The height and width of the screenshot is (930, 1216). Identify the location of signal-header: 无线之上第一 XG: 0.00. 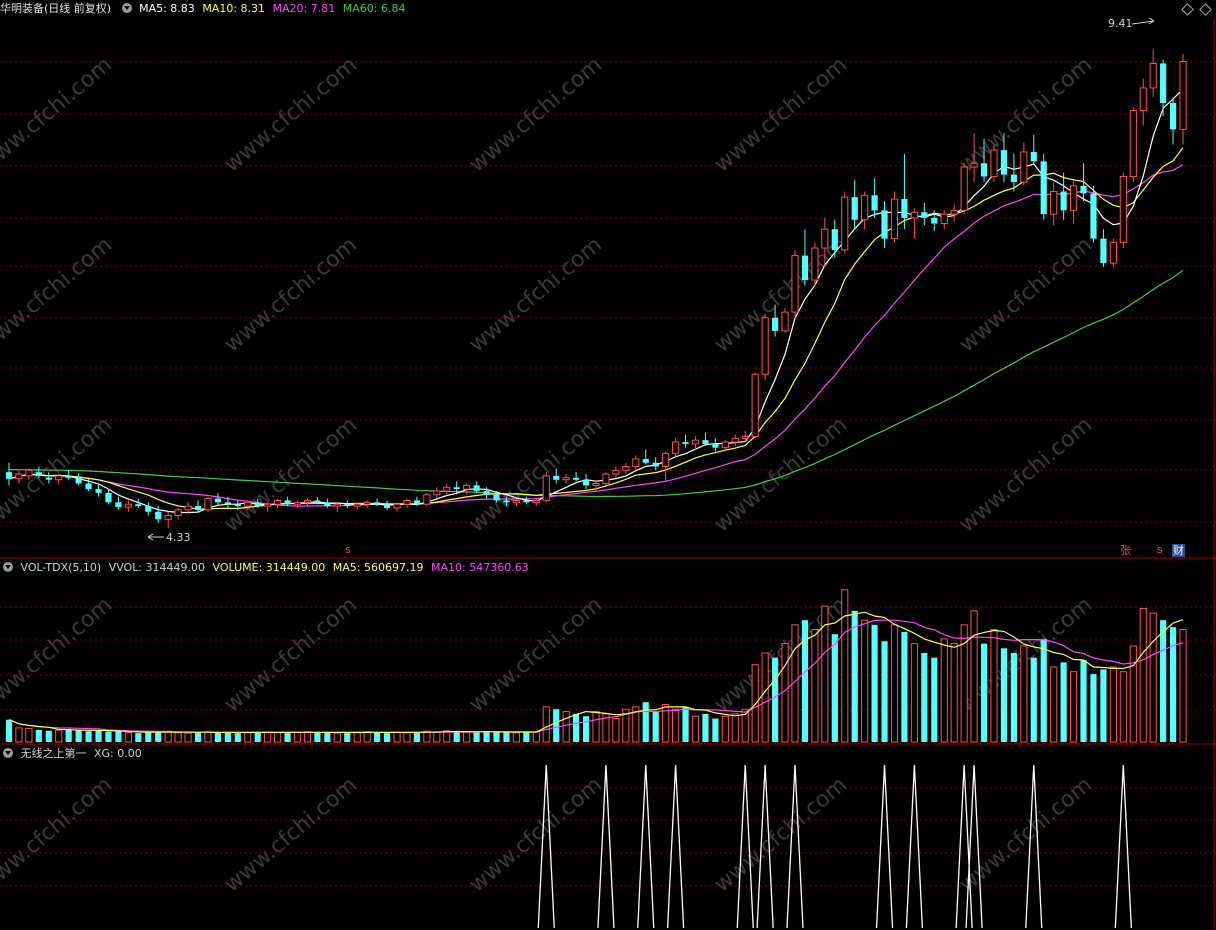
(73, 754).